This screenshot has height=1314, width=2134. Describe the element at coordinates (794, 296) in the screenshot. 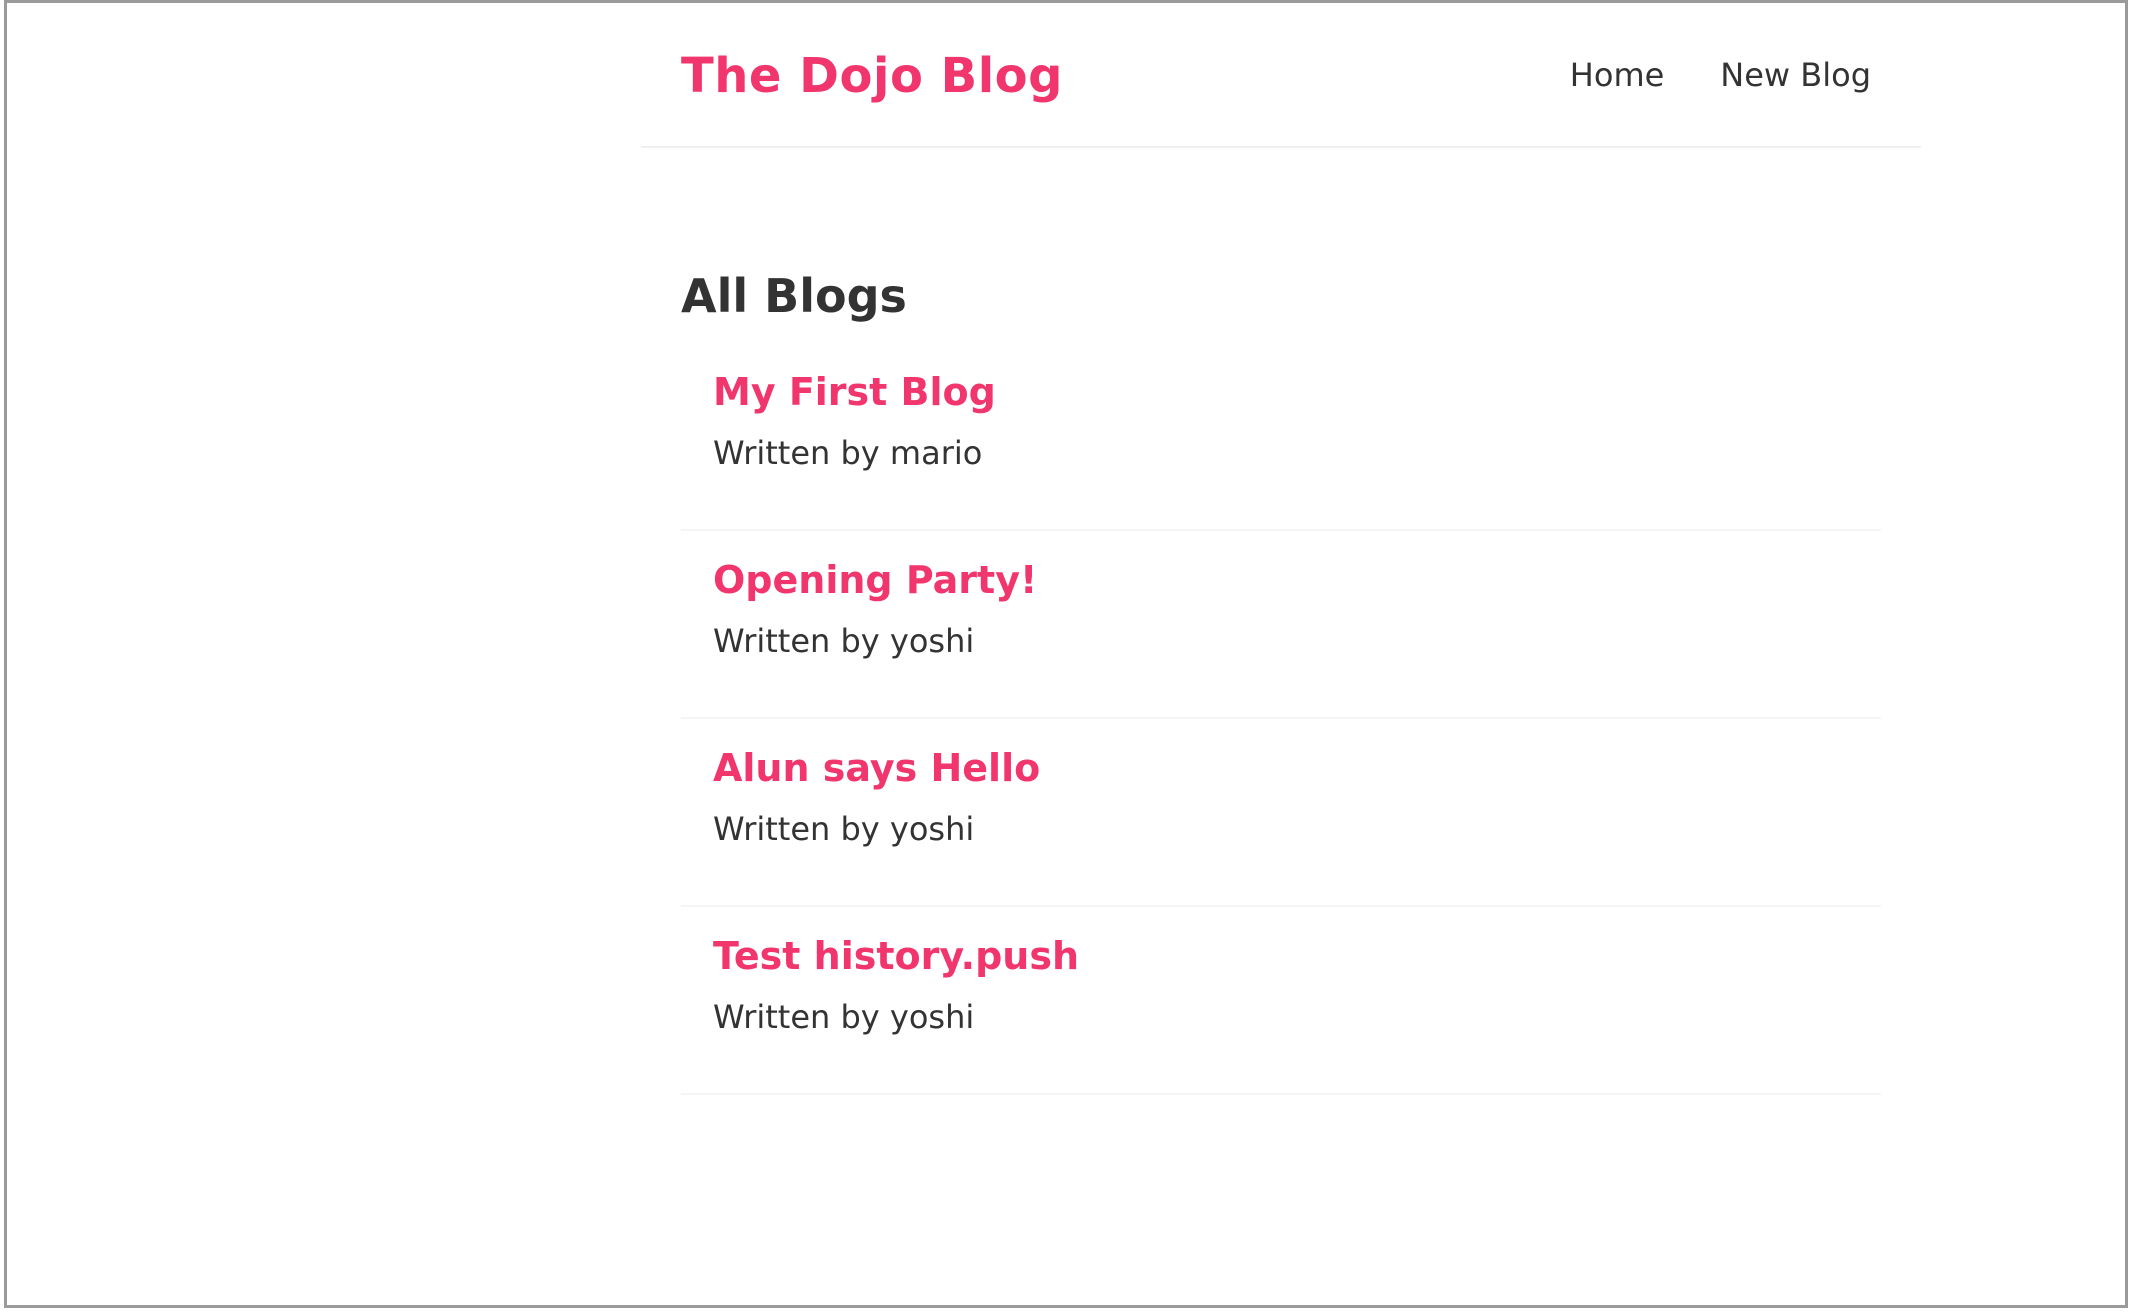

I see `page-title: All Blogs` at that location.